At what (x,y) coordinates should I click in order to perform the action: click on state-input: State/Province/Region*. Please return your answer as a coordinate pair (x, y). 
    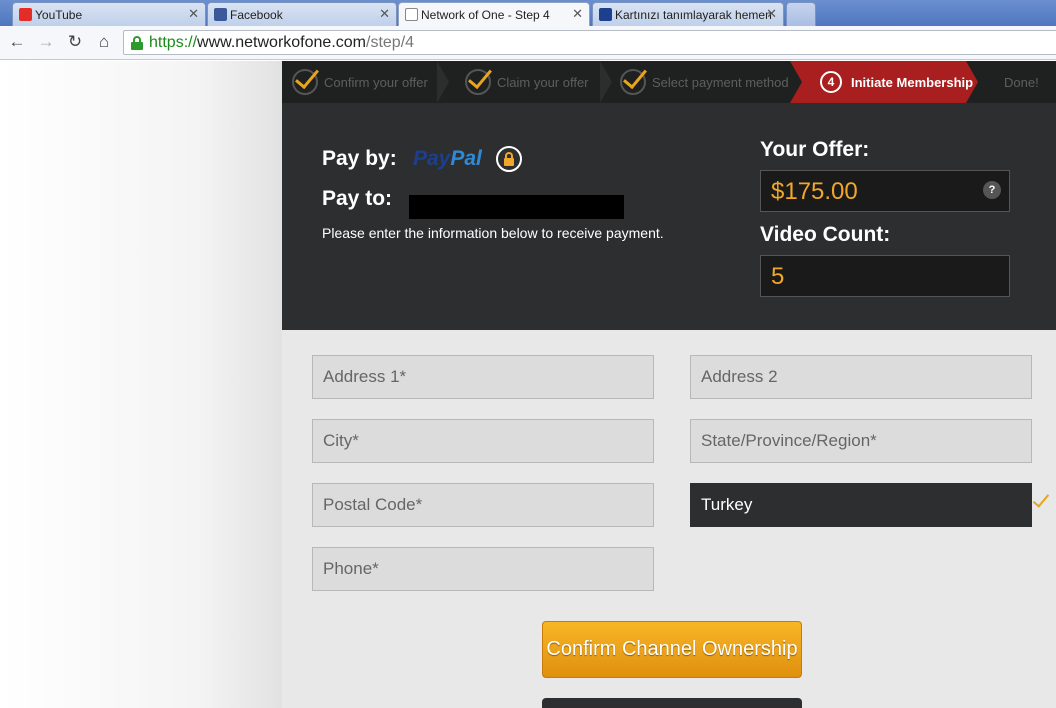
    Looking at the image, I should click on (861, 441).